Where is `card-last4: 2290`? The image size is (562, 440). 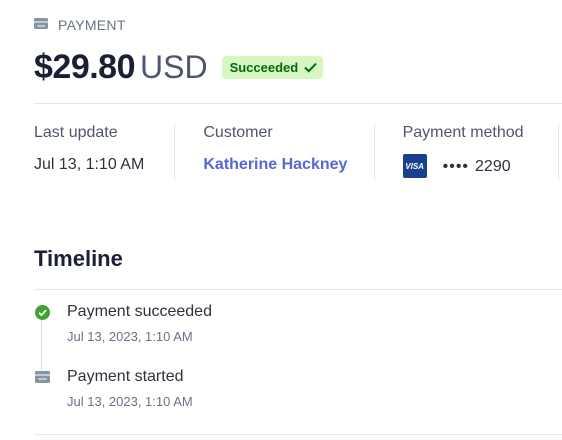 card-last4: 2290 is located at coordinates (493, 166).